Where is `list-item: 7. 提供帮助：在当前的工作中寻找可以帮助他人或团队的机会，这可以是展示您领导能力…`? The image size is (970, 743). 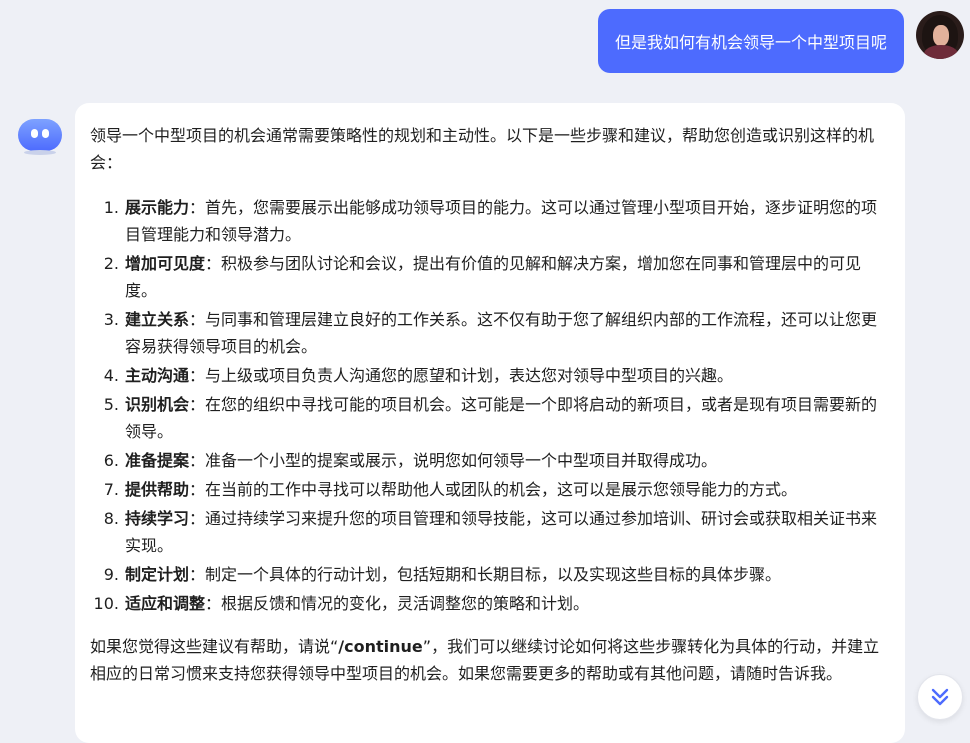
list-item: 7. 提供帮助：在当前的工作中寻找可以帮助他人或团队的机会，这可以是展示您领导能力… is located at coordinates (489, 489).